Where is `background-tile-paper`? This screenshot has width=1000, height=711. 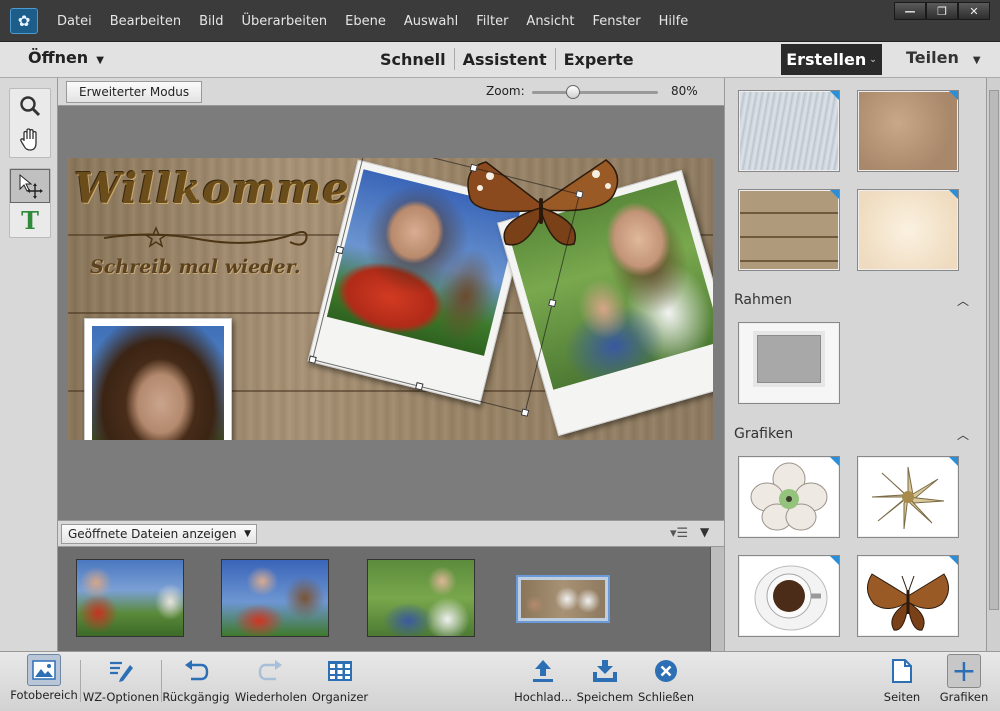
background-tile-paper is located at coordinates (908, 230).